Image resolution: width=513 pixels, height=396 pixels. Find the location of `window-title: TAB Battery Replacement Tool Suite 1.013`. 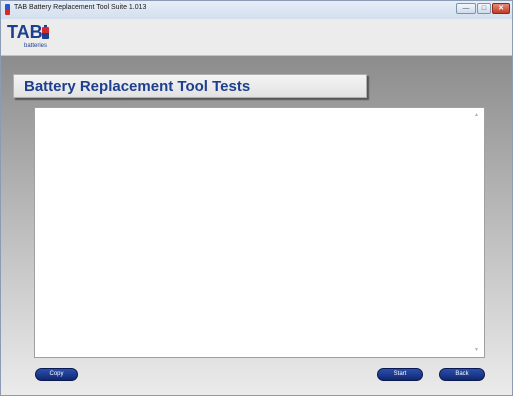

window-title: TAB Battery Replacement Tool Suite 1.013 is located at coordinates (80, 7).